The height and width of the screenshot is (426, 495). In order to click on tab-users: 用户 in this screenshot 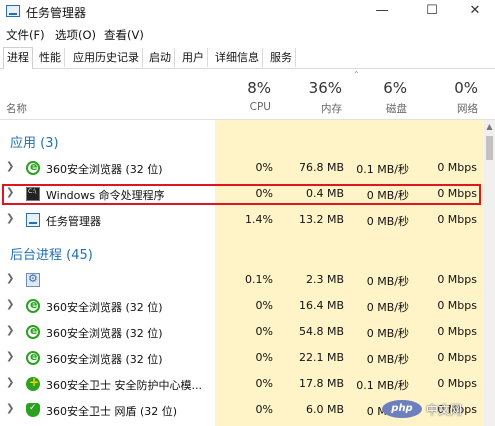, I will do `click(193, 57)`.